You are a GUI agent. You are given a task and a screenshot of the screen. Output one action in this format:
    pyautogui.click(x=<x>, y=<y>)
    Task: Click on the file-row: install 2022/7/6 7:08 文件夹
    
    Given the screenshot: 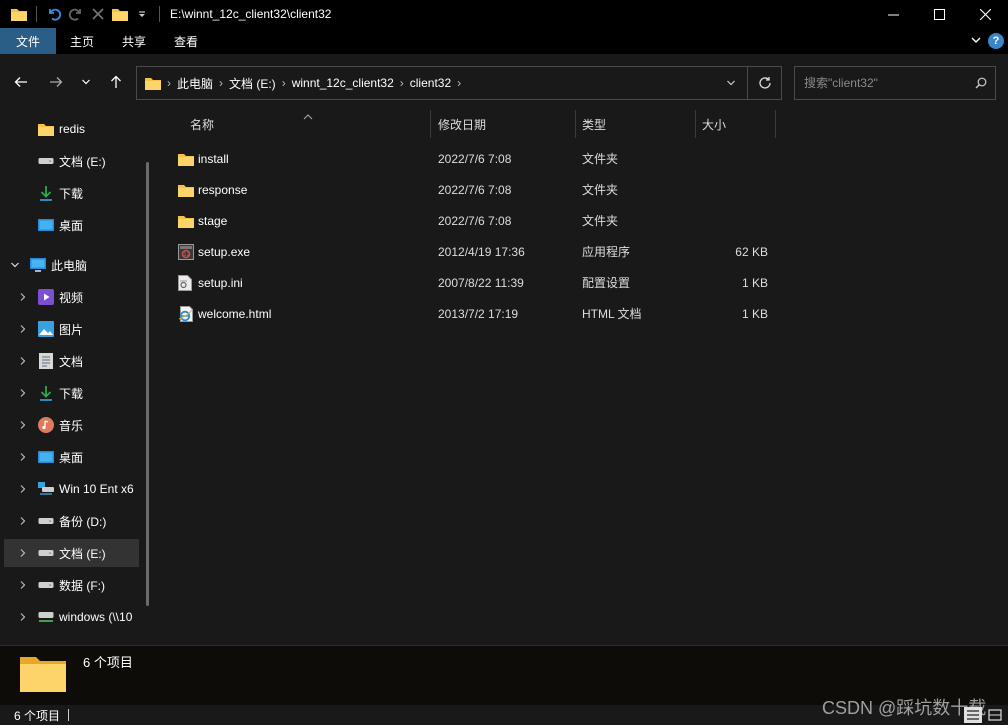 What is the action you would take?
    pyautogui.click(x=584, y=158)
    